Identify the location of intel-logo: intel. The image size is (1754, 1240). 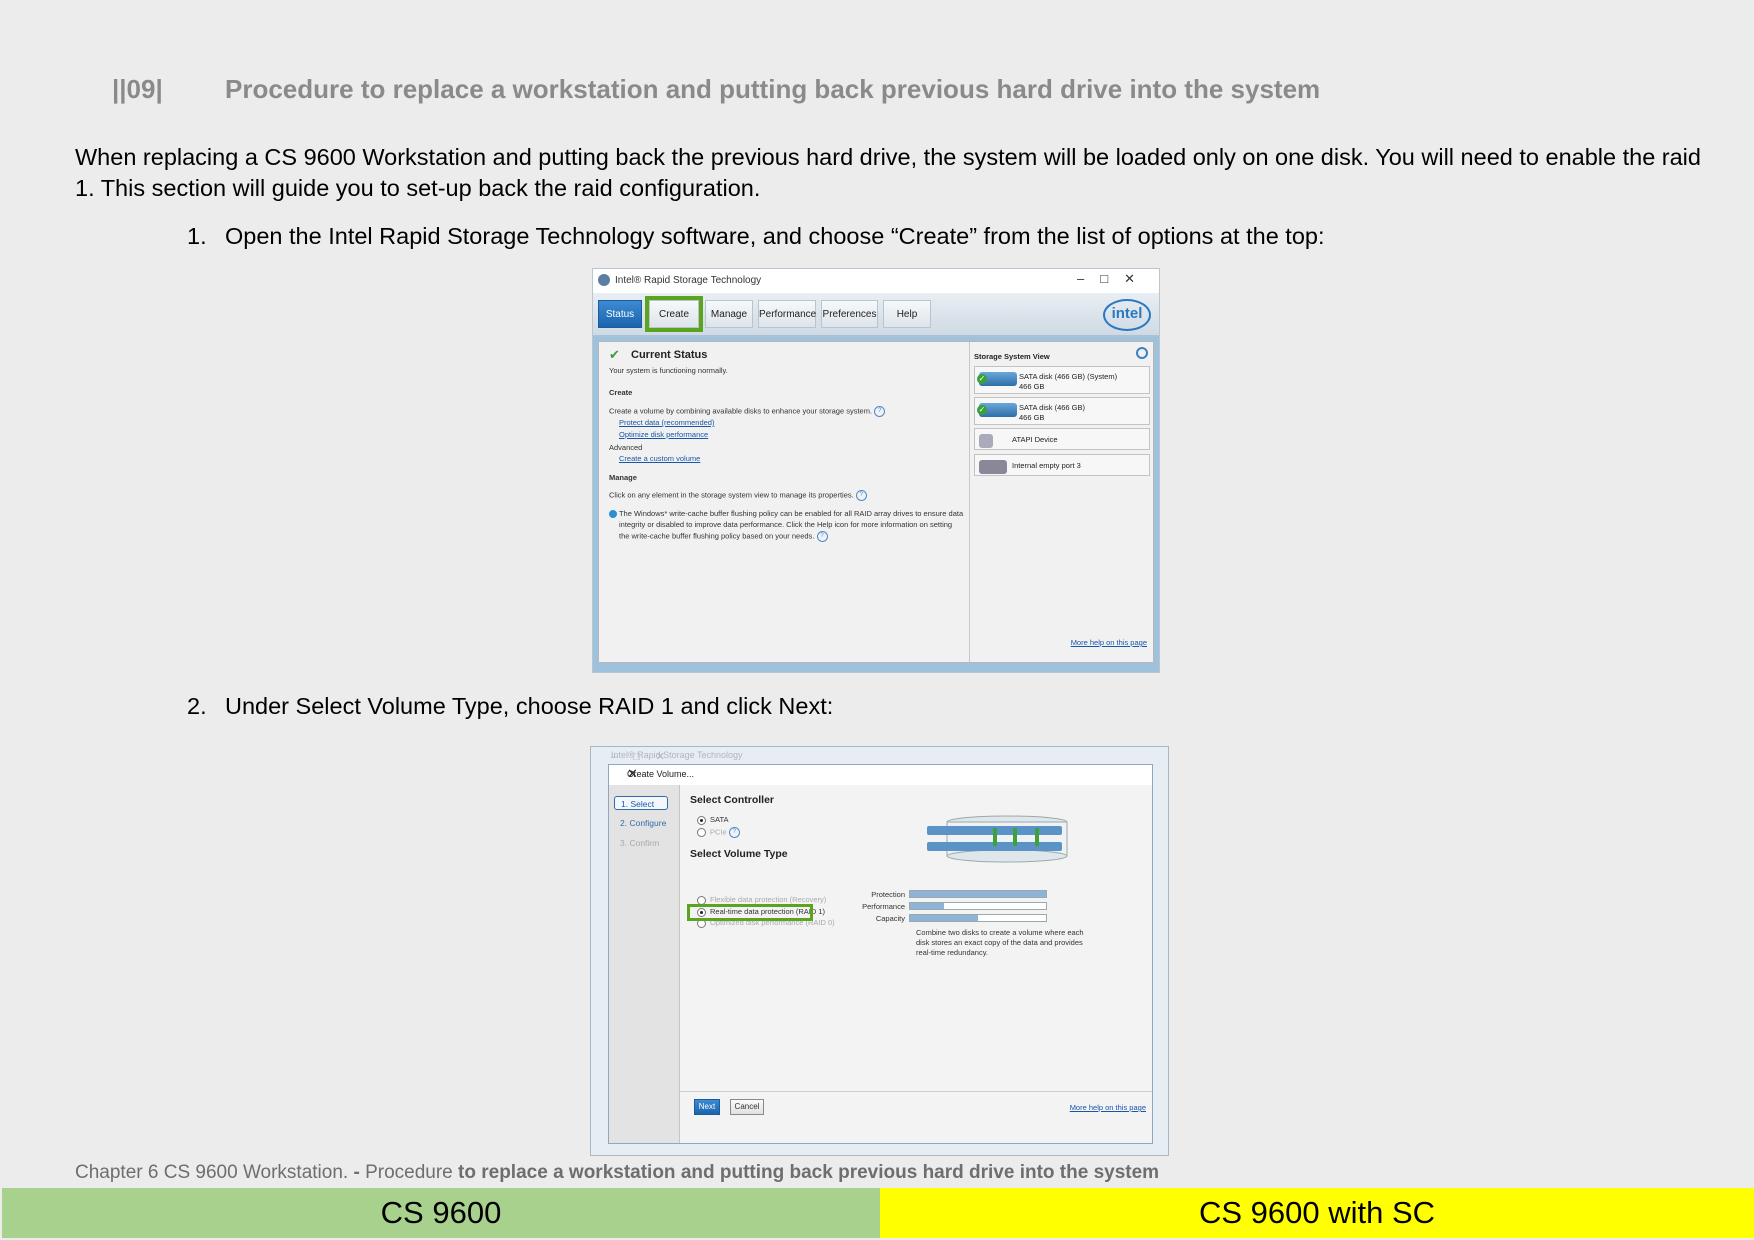
(1127, 315).